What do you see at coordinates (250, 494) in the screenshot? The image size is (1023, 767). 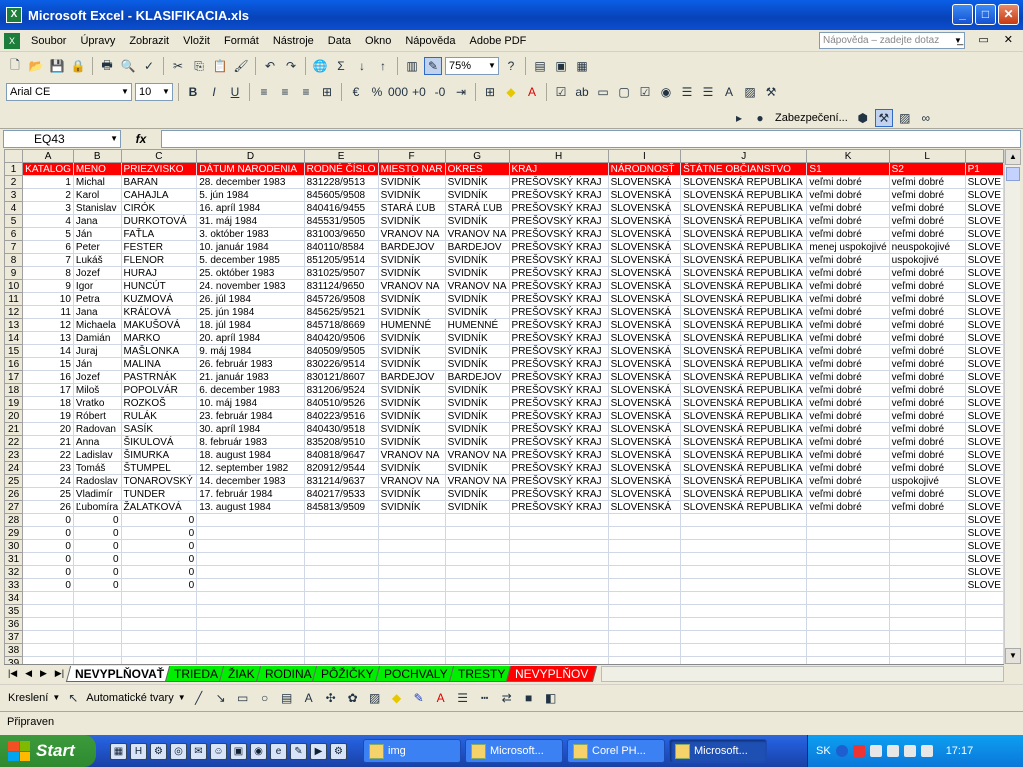 I see `cell: 17. február 1984` at bounding box center [250, 494].